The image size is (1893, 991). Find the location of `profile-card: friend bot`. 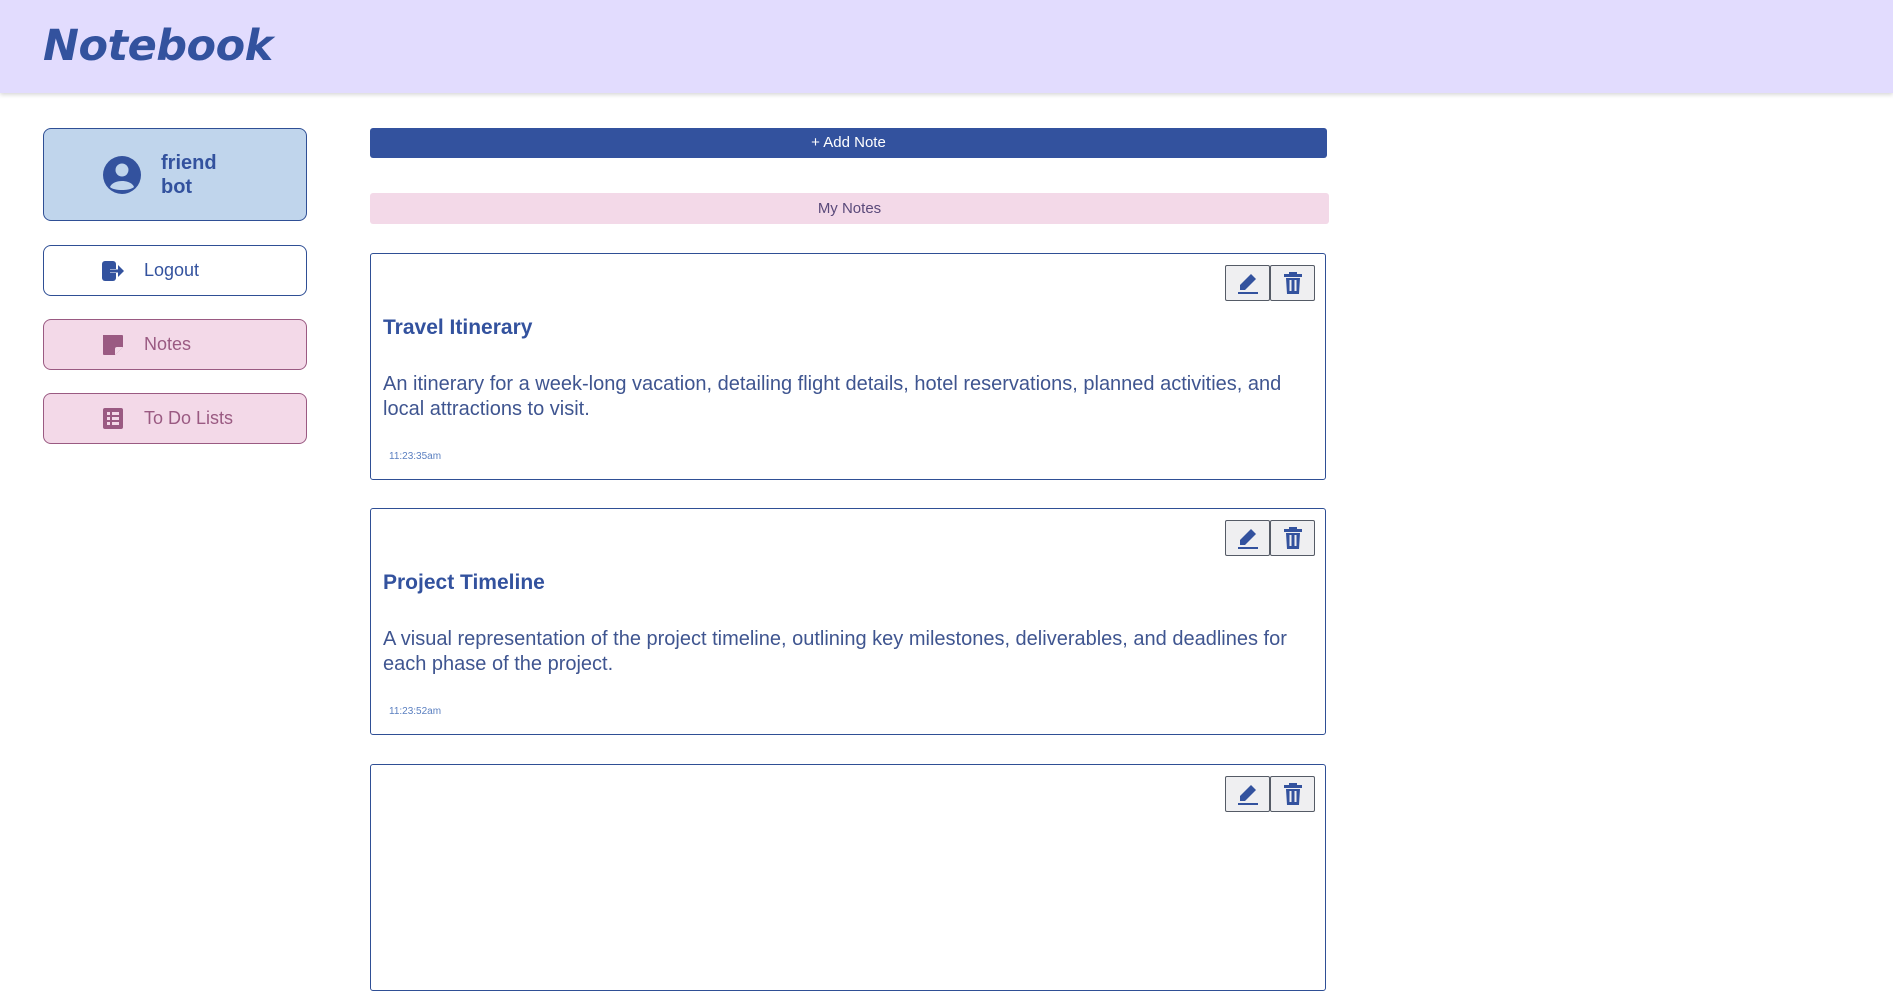

profile-card: friend bot is located at coordinates (175, 174).